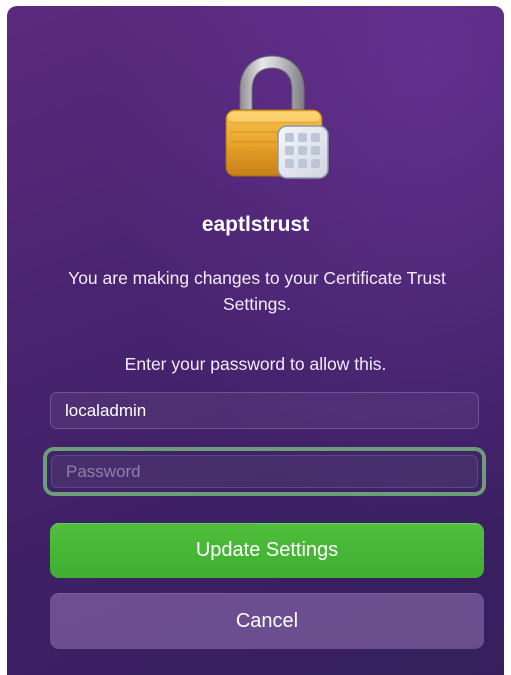 This screenshot has height=675, width=511. I want to click on update-settings-button: Update Settings, so click(267, 550).